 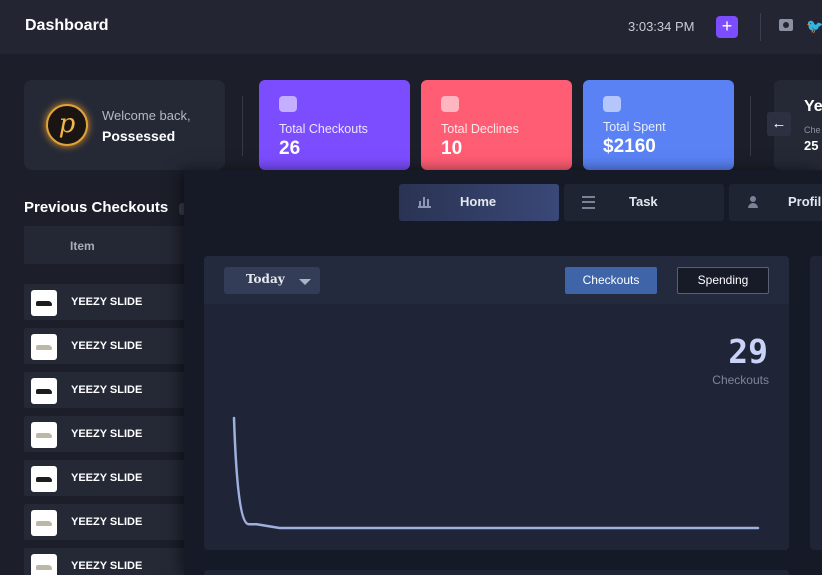 What do you see at coordinates (323, 129) in the screenshot?
I see `stat-label: Total Checkouts` at bounding box center [323, 129].